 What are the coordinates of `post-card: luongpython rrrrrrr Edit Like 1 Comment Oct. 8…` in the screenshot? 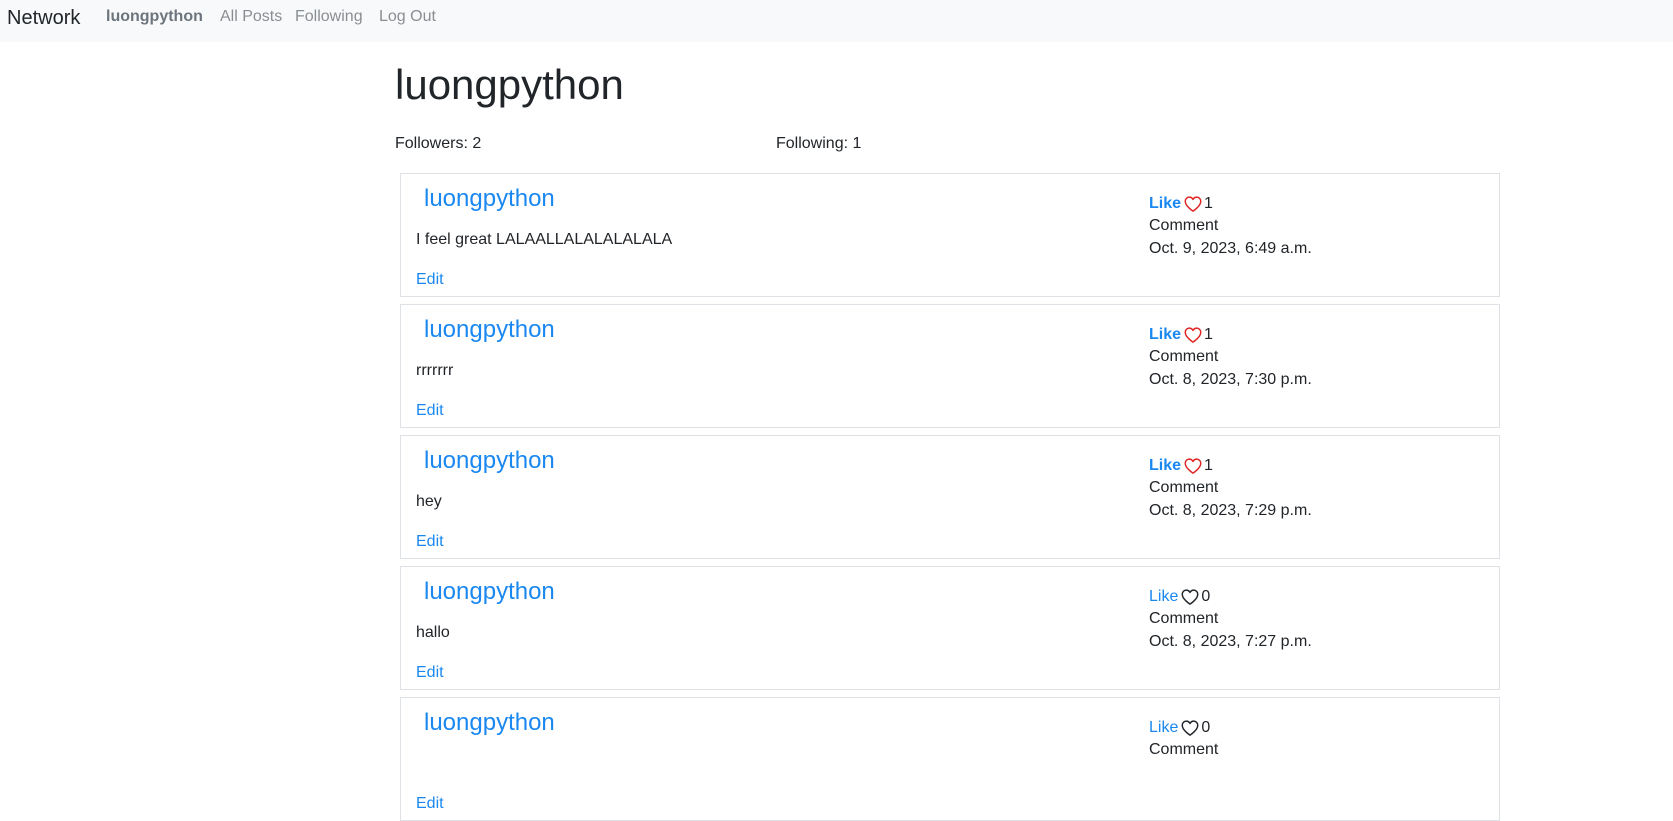 It's located at (950, 366).